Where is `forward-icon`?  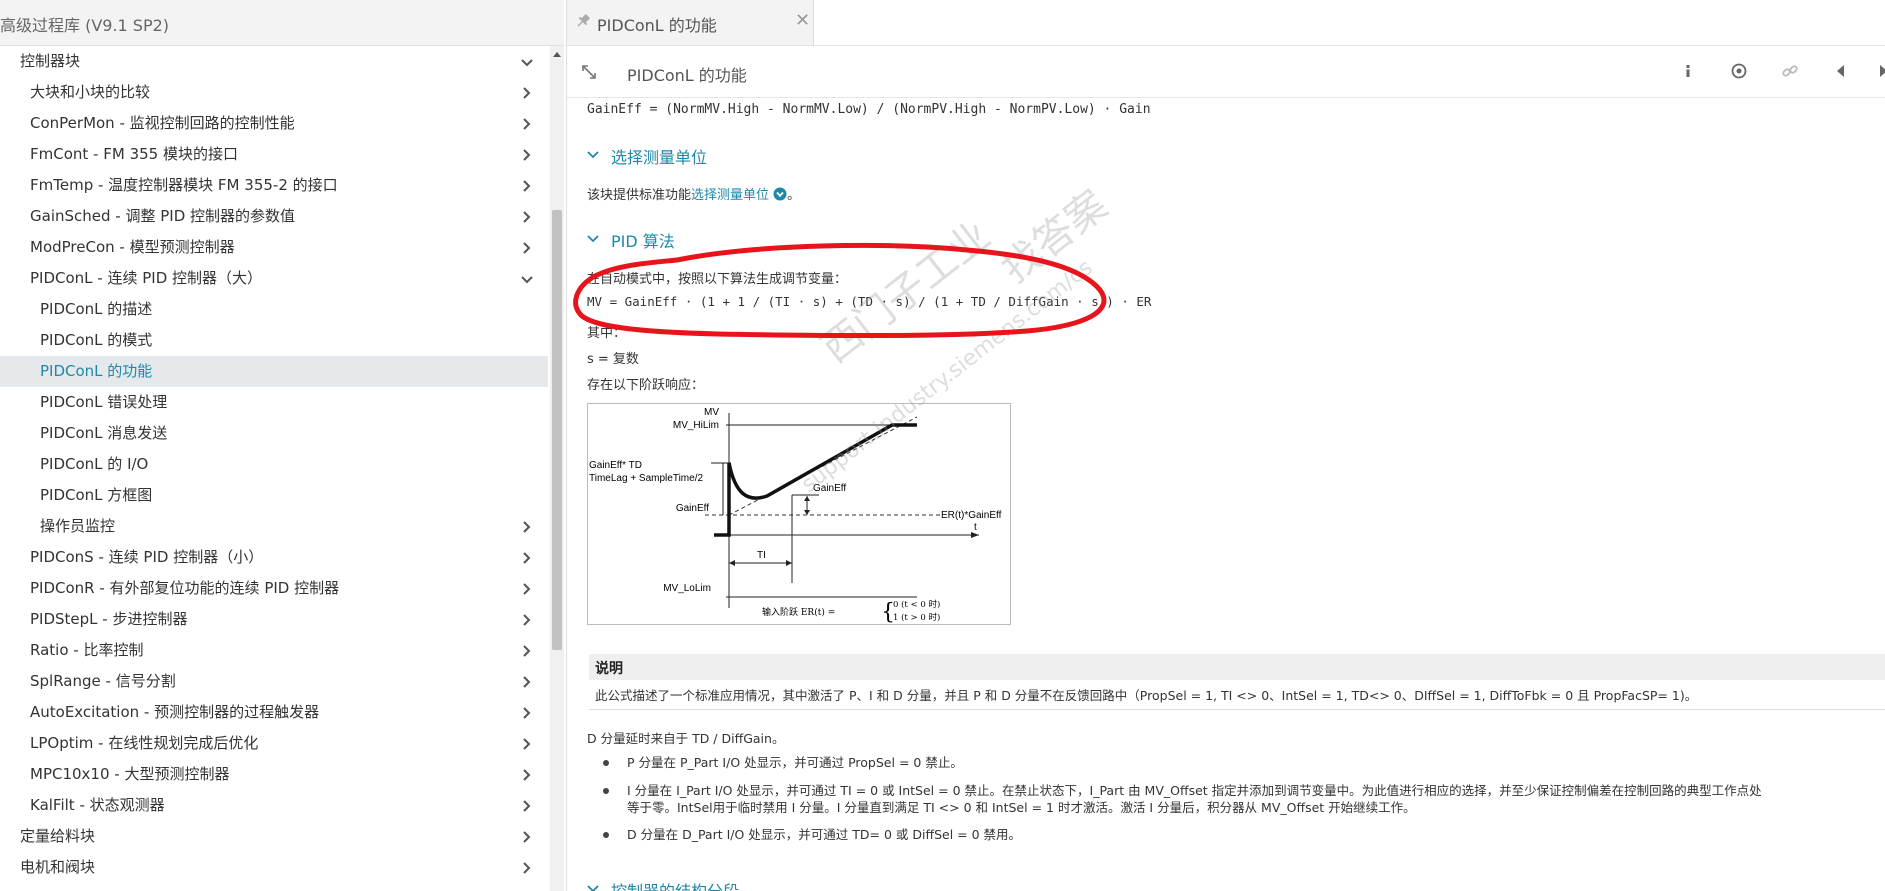 forward-icon is located at coordinates (1880, 71).